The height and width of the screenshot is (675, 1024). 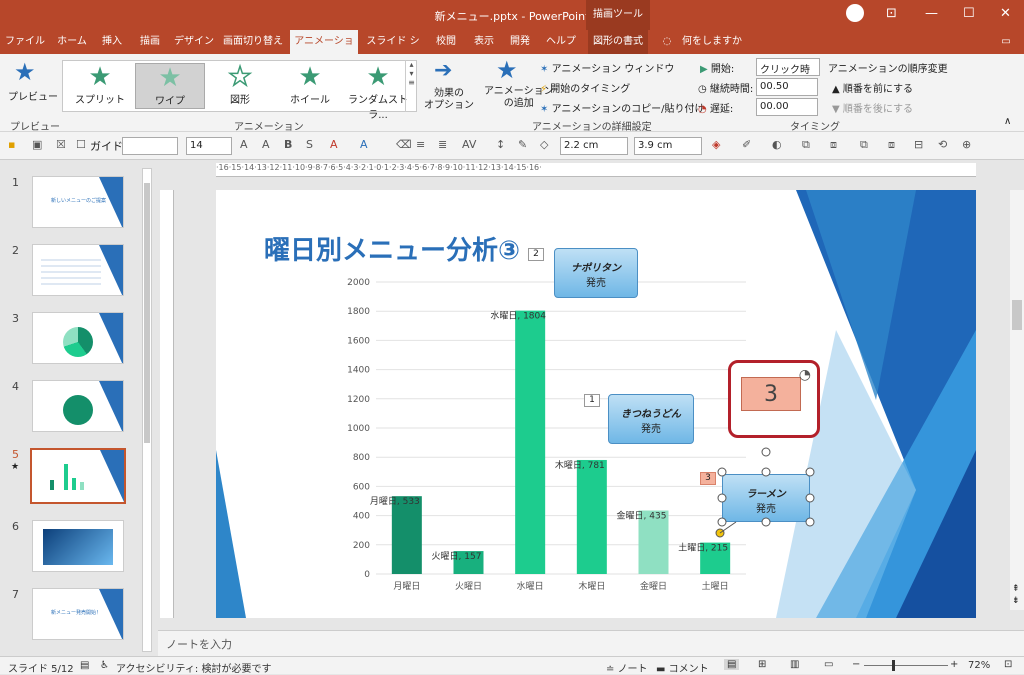 I want to click on shape-effect-icon: ◐, so click(x=777, y=144).